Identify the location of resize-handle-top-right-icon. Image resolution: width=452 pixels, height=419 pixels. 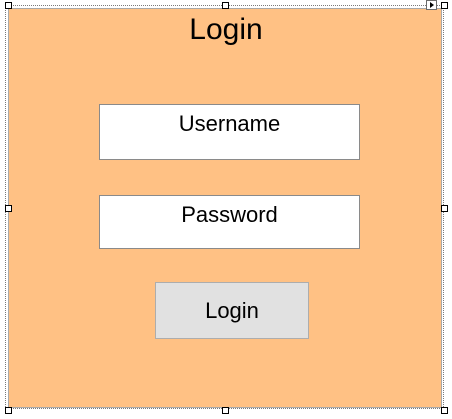
(444, 5).